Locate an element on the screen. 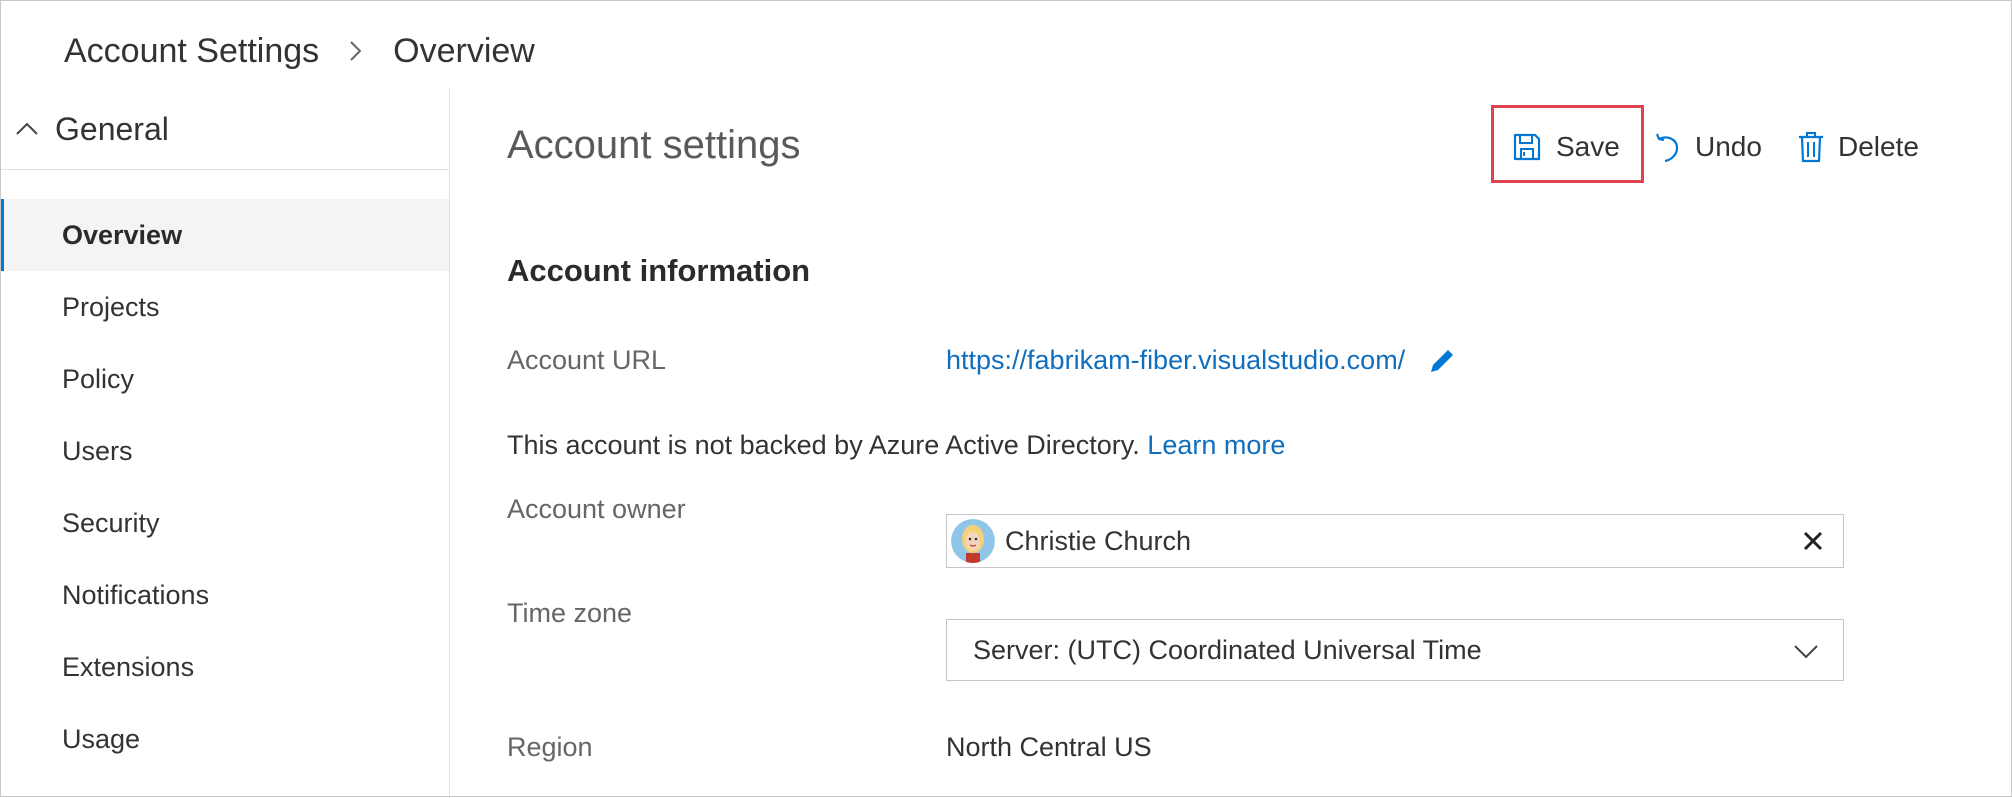 This screenshot has width=2012, height=798. undo-icon is located at coordinates (1667, 148).